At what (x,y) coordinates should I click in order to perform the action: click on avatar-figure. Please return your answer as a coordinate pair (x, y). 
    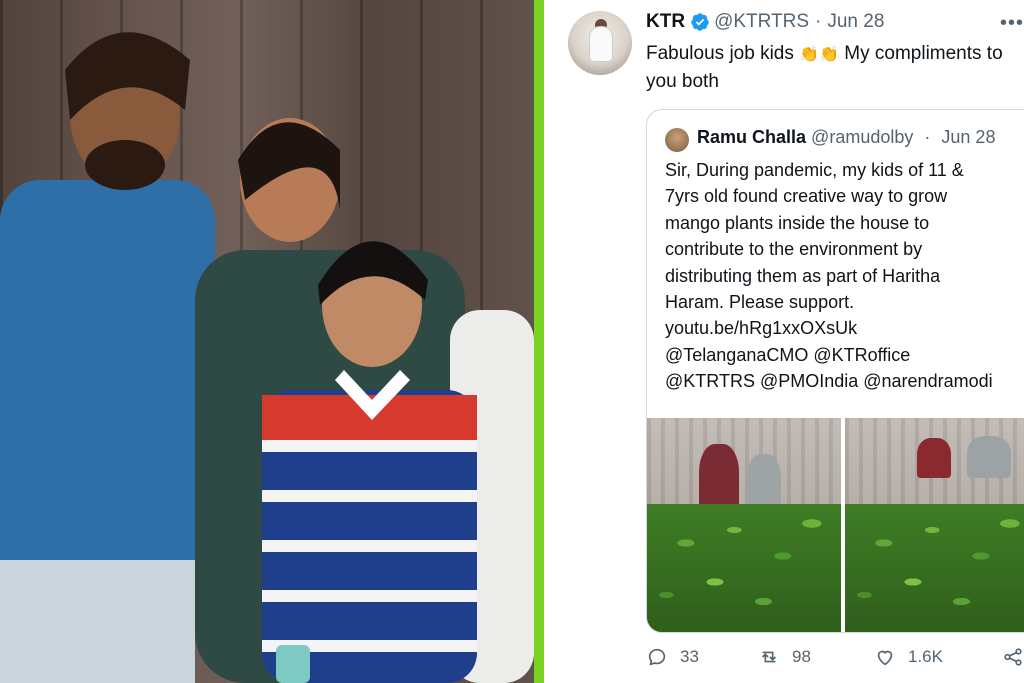
    Looking at the image, I should click on (601, 44).